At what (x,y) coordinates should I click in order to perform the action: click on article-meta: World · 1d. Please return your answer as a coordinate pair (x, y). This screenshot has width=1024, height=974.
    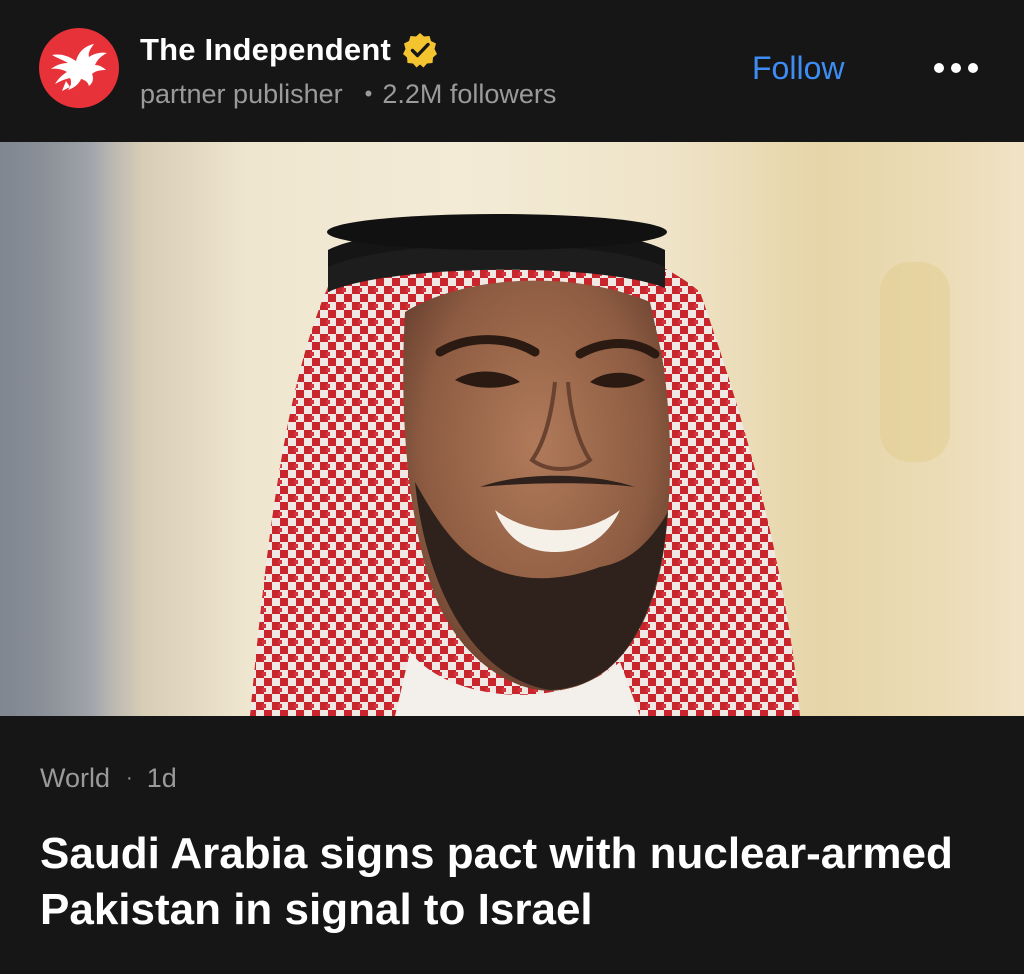
    Looking at the image, I should click on (108, 778).